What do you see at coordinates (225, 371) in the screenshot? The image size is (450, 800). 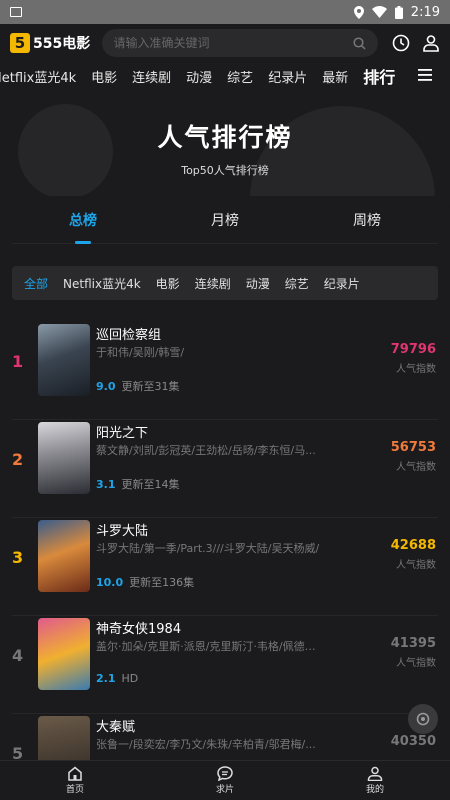 I see `ranking-row: 1 巡回检察组 于和伟/吴刚/韩雪/ 9.0 更新至31集 79796 人气指数` at bounding box center [225, 371].